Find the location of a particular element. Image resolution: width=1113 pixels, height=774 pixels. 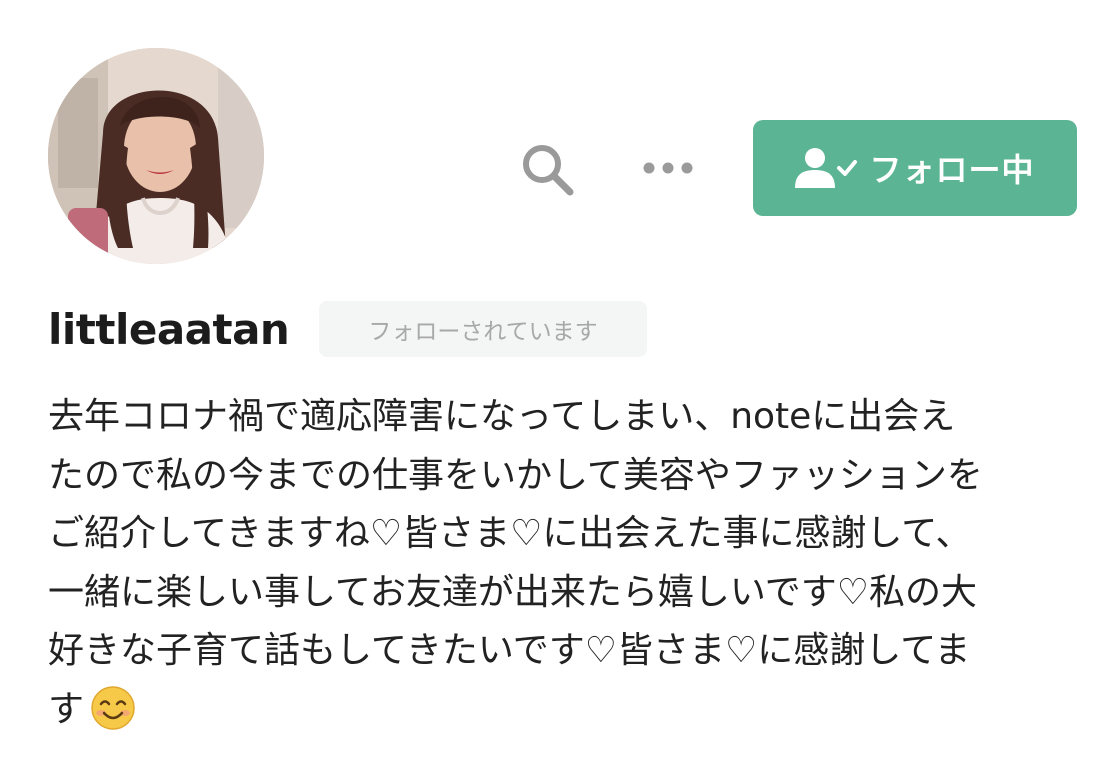

bio-line: 一緒に楽しい事してお友達が出来たら嬉しいです♡私の大 is located at coordinates (513, 592).